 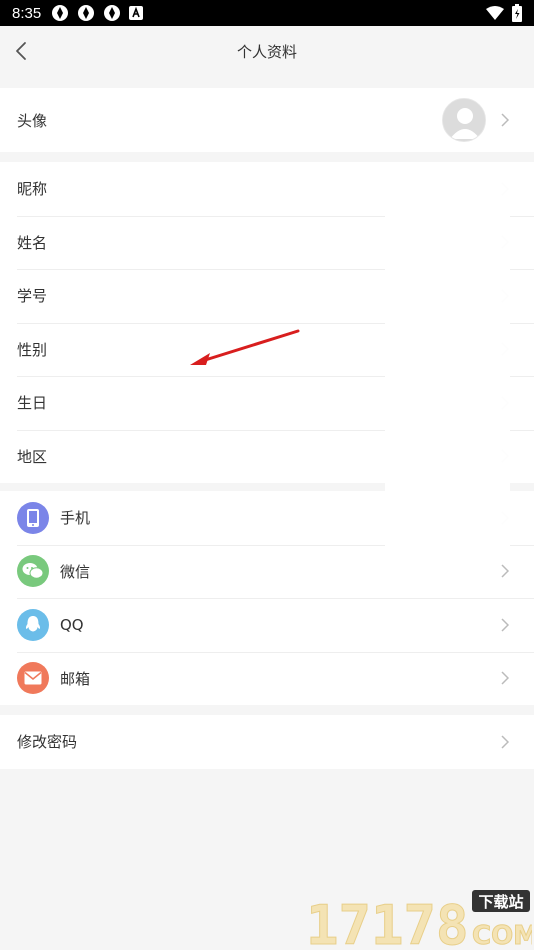 I want to click on binding-label: 手机, so click(x=75, y=518).